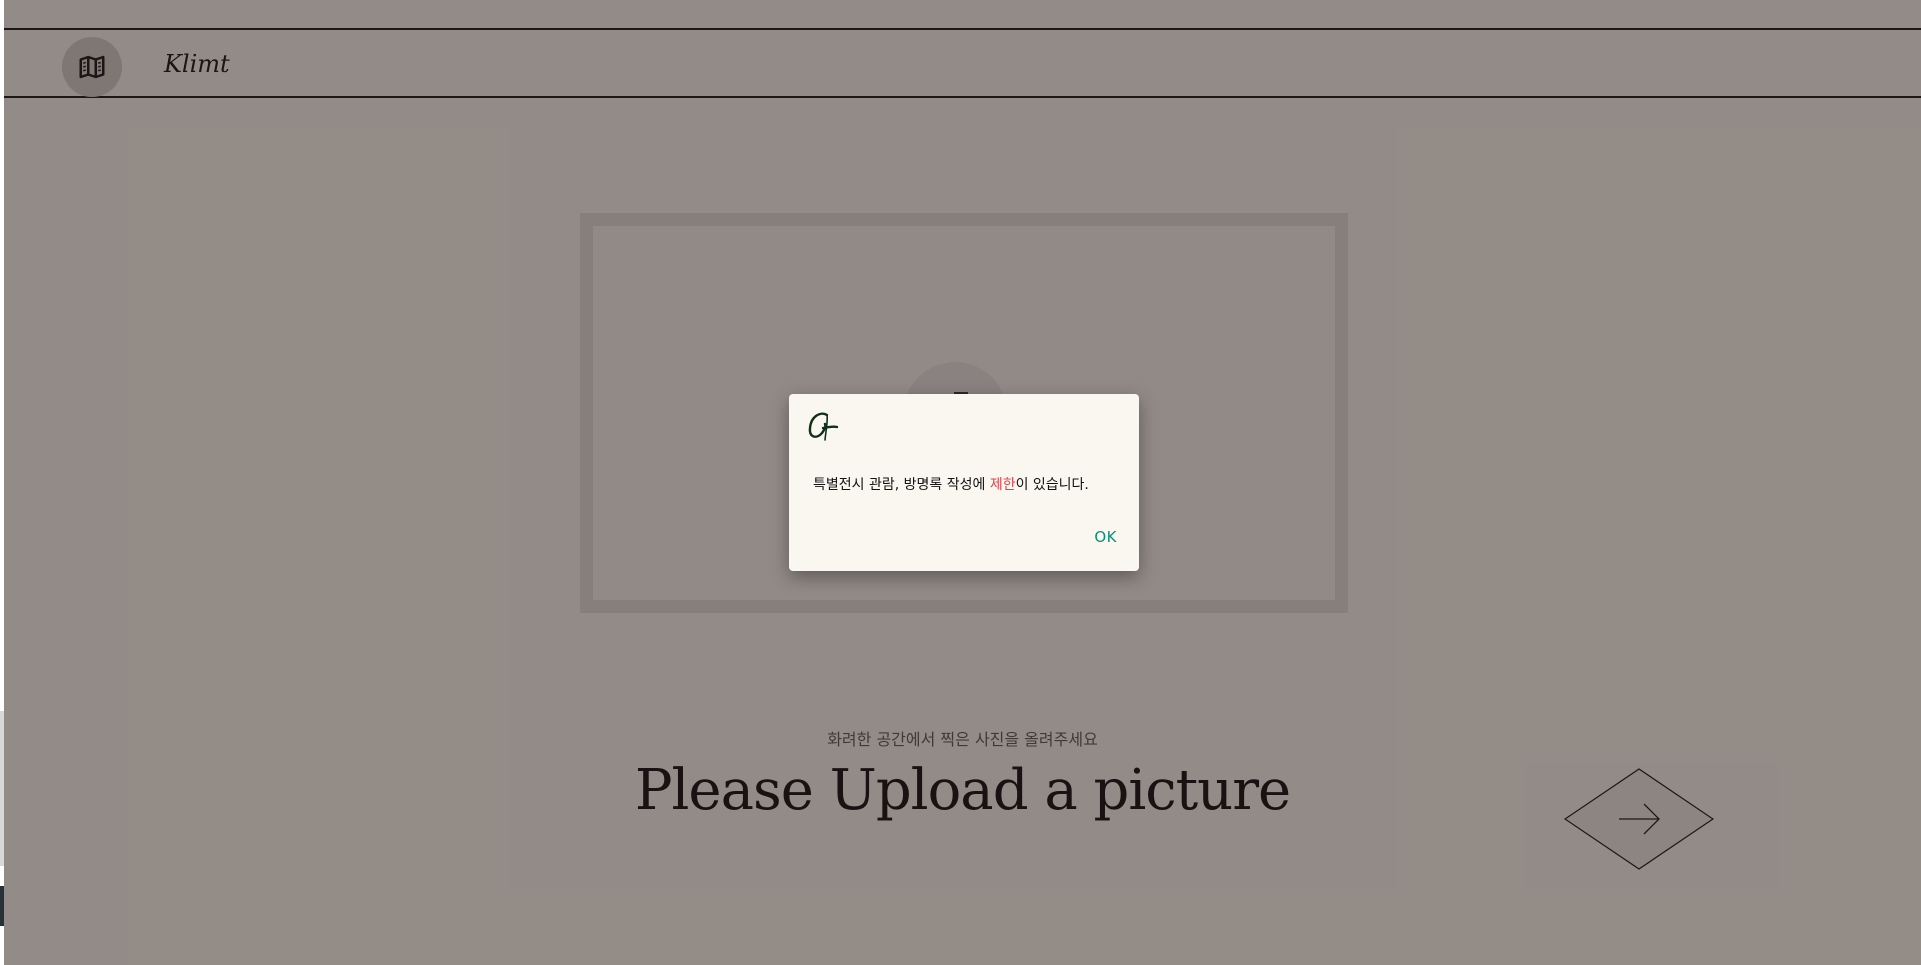 The height and width of the screenshot is (965, 1921). Describe the element at coordinates (1002, 485) in the screenshot. I see `dialog-message-highlight: 제한` at that location.